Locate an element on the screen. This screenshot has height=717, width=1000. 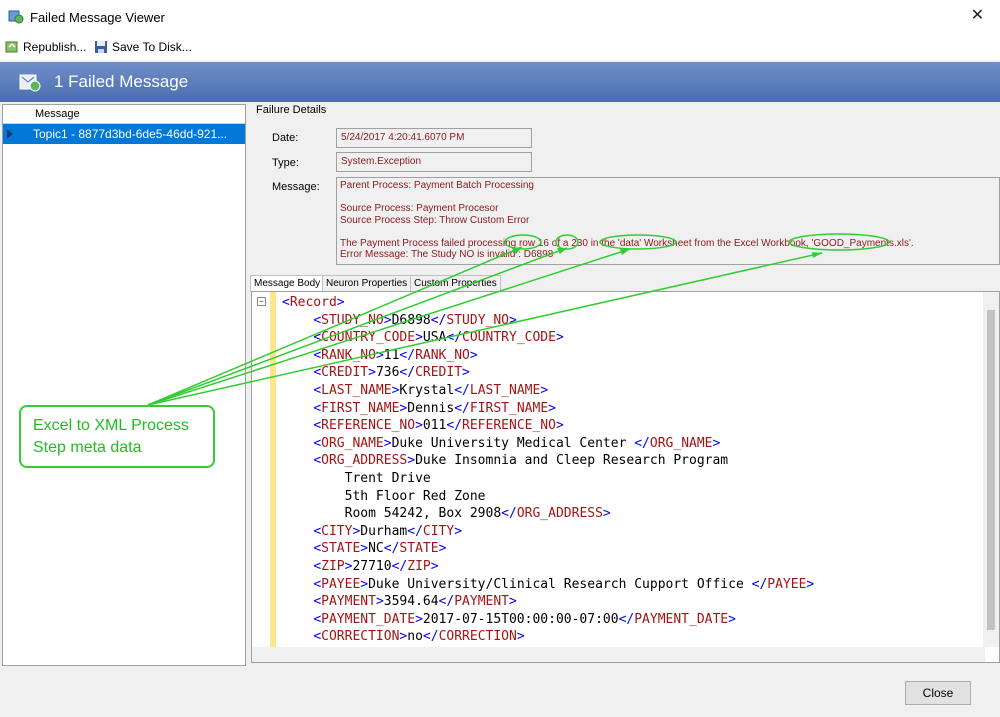
scroll-thumb is located at coordinates (991, 470).